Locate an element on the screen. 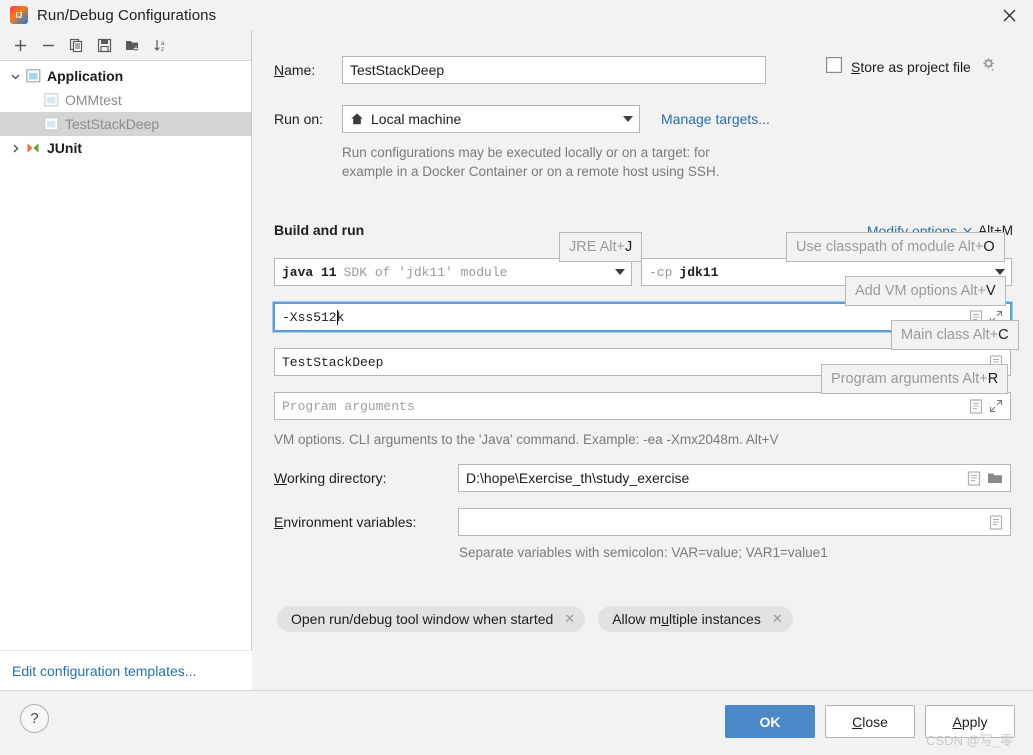 The image size is (1033, 755). working-directory-value: D:\hope\Exercise_th\study_exercise is located at coordinates (578, 478).